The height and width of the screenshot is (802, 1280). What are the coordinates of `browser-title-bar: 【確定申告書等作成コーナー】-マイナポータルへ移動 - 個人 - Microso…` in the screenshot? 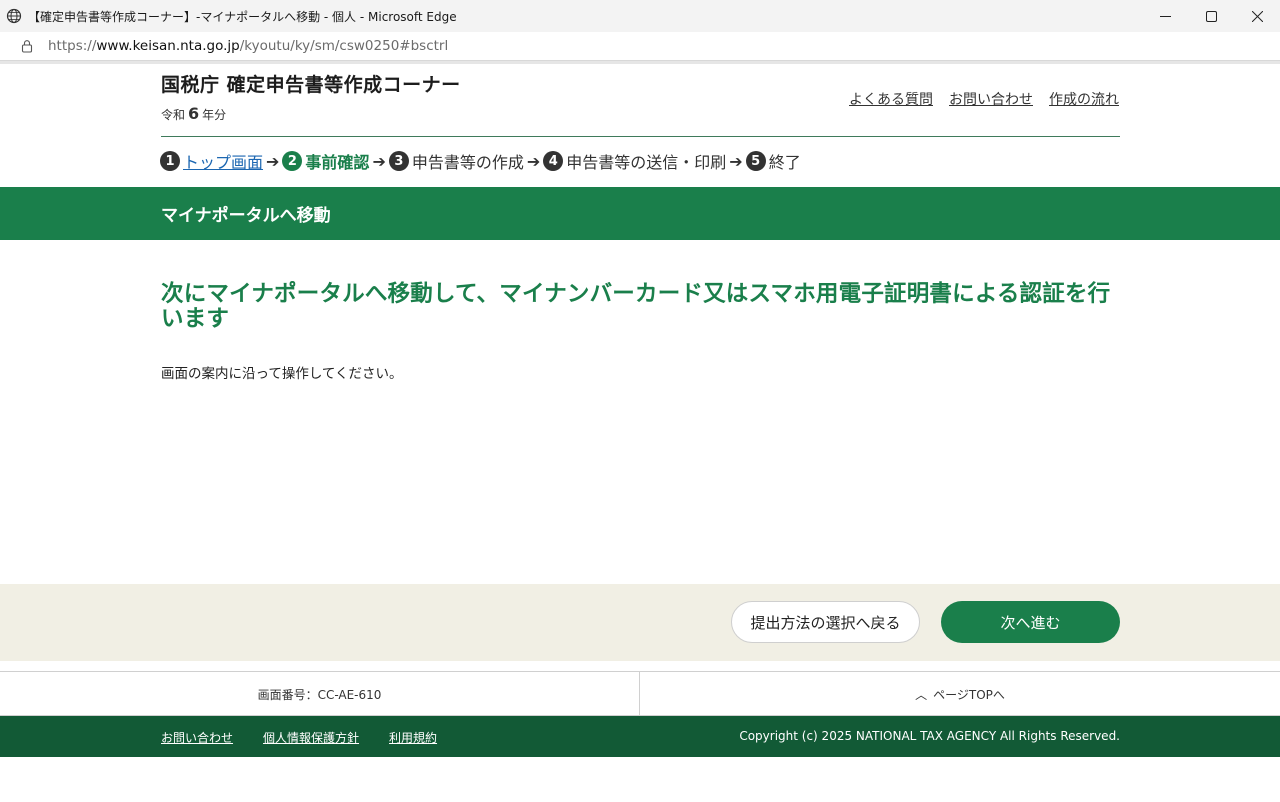 It's located at (640, 16).